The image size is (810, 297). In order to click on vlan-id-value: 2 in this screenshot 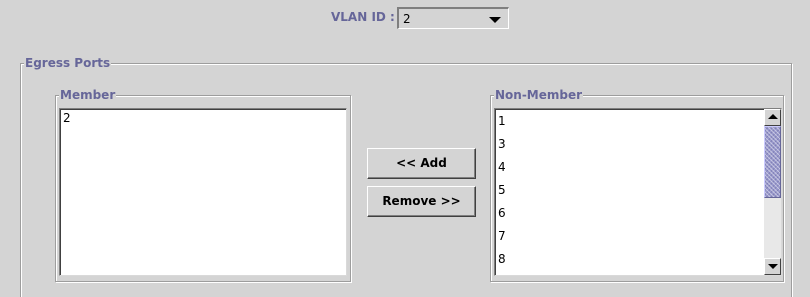, I will do `click(407, 19)`.